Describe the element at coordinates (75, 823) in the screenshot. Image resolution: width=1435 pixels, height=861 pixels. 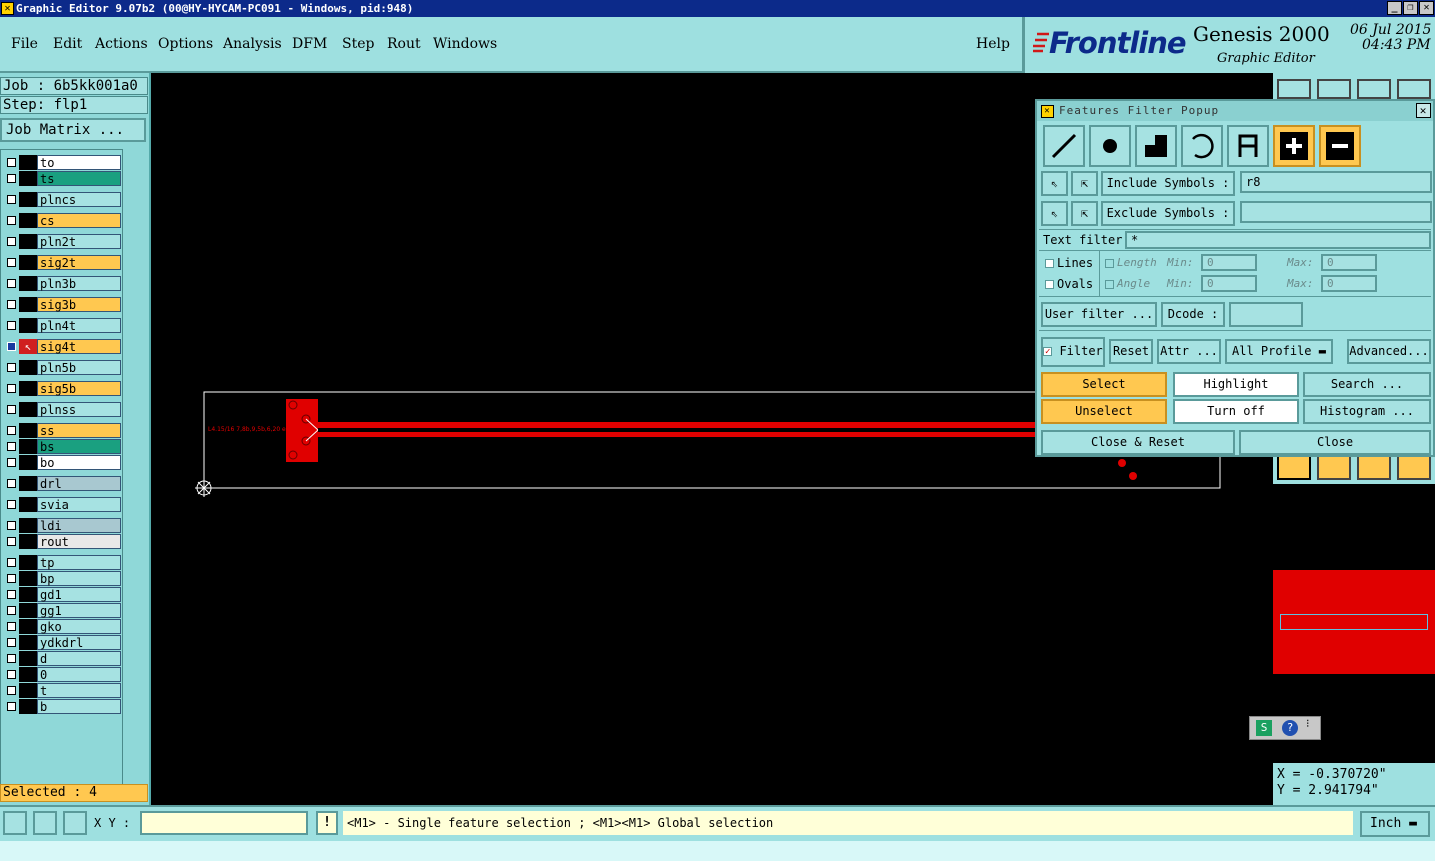
I see `grid-icon` at that location.